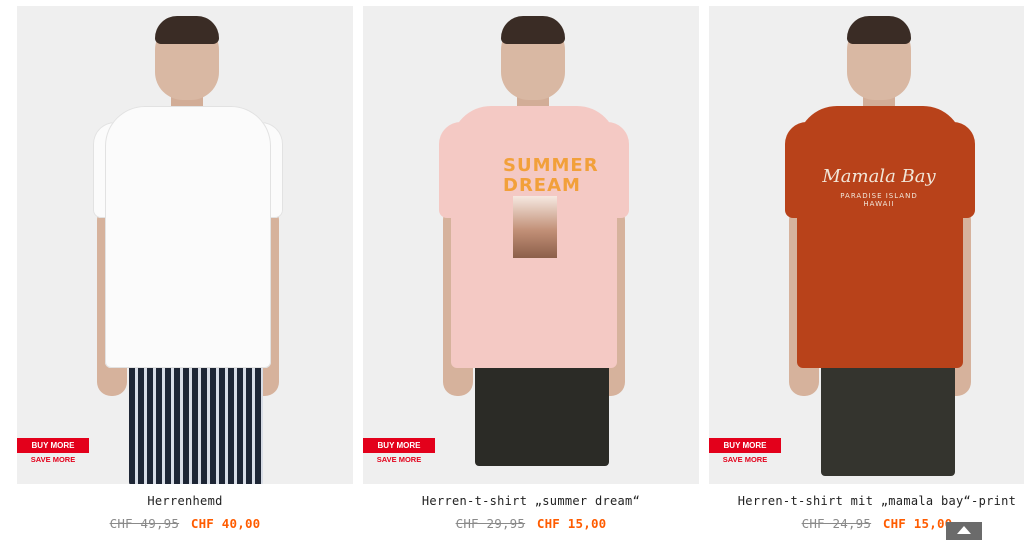  I want to click on old-price: CHF 49,95, so click(144, 523).